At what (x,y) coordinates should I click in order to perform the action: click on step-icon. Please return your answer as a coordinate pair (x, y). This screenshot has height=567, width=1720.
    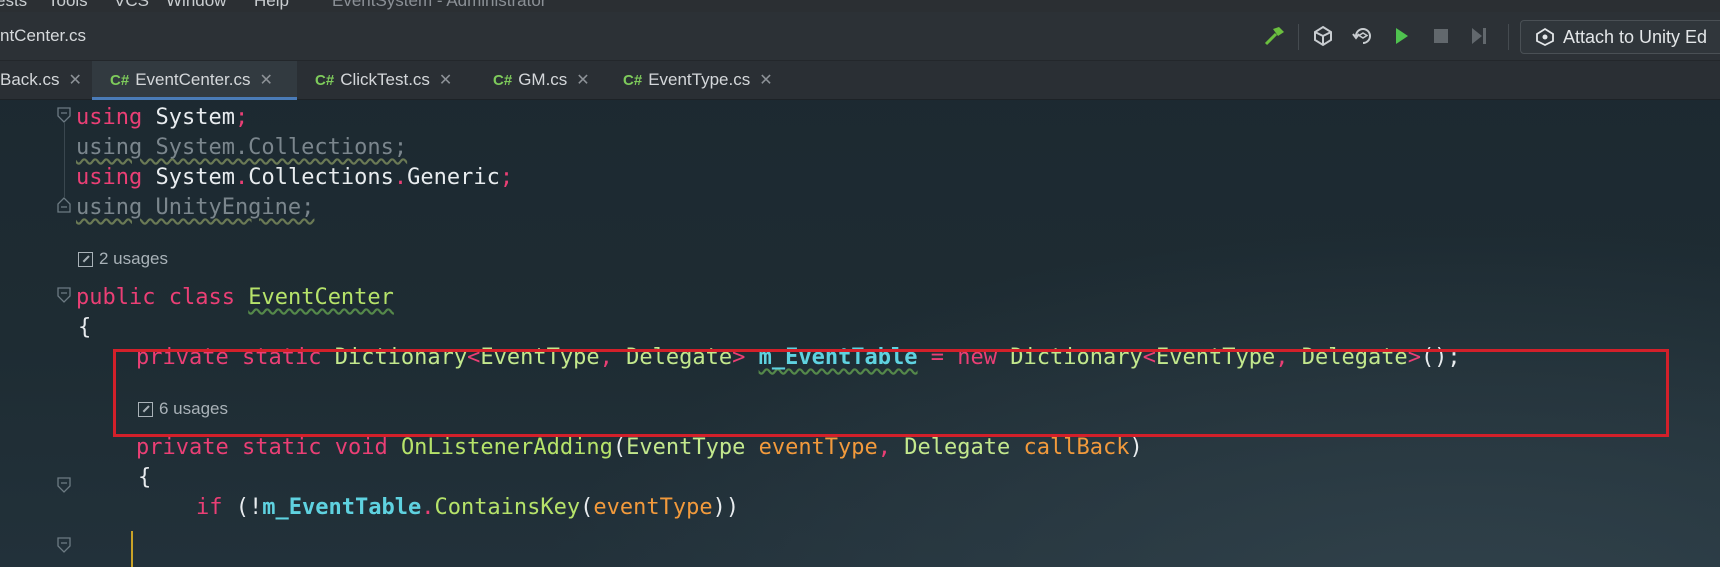
    Looking at the image, I should click on (1479, 36).